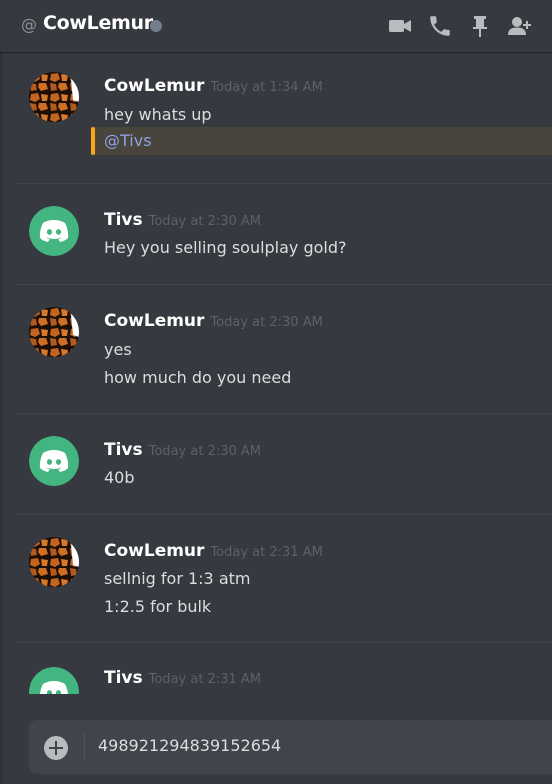  Describe the element at coordinates (158, 114) in the screenshot. I see `message-text: hey whats up` at that location.